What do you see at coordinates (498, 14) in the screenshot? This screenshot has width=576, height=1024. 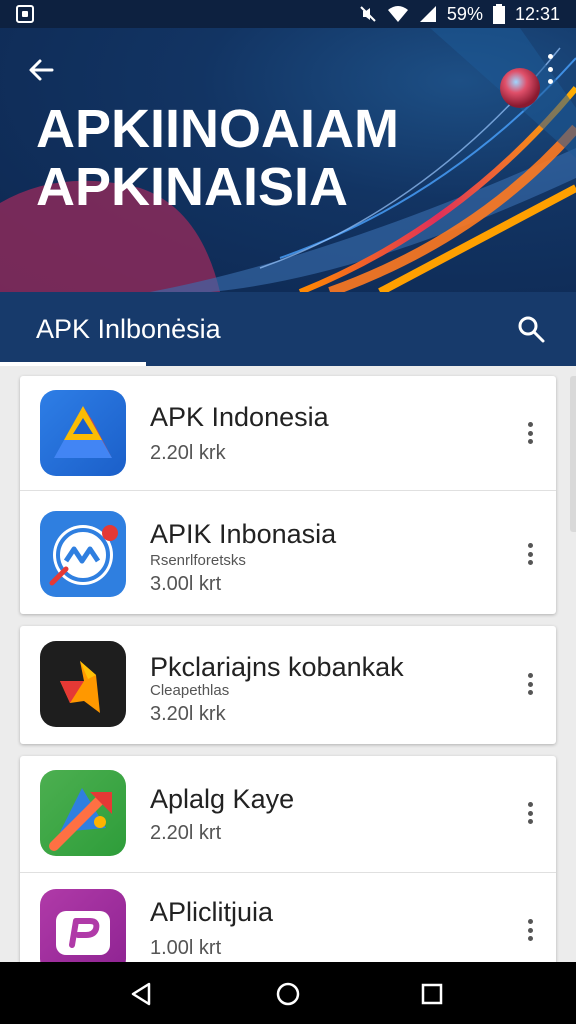 I see `battery-icon` at bounding box center [498, 14].